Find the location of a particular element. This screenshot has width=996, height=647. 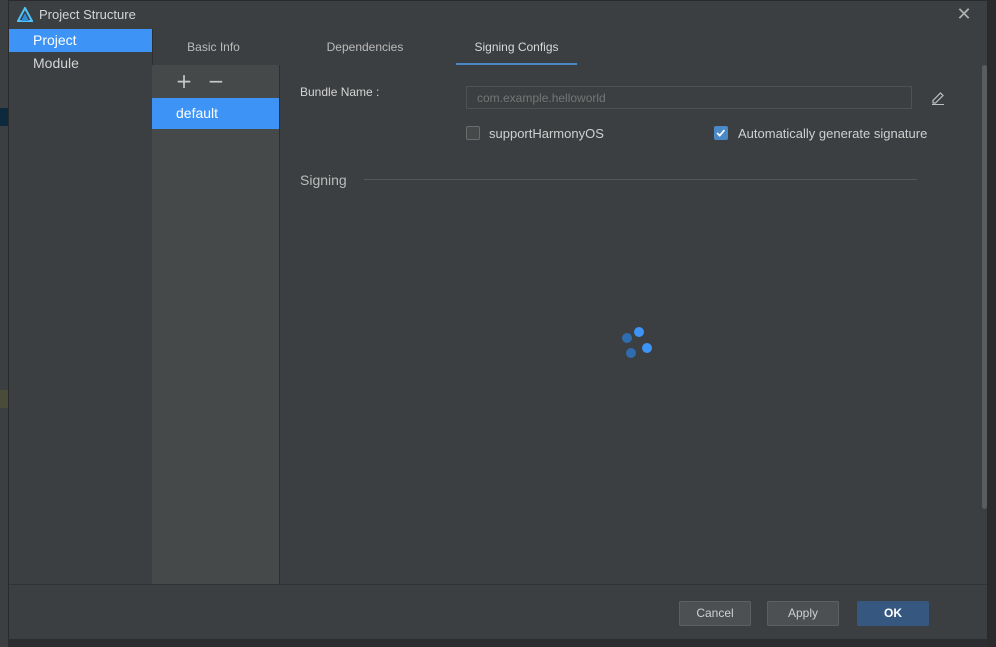

category-sidebar: Project Module is located at coordinates (81, 306).